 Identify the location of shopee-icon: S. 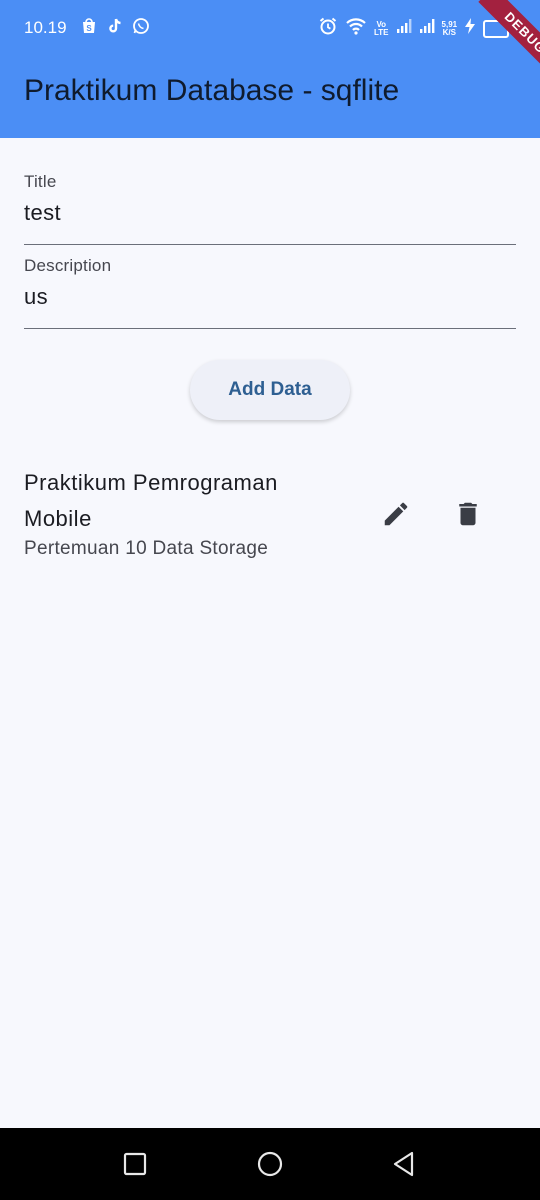
(89, 26).